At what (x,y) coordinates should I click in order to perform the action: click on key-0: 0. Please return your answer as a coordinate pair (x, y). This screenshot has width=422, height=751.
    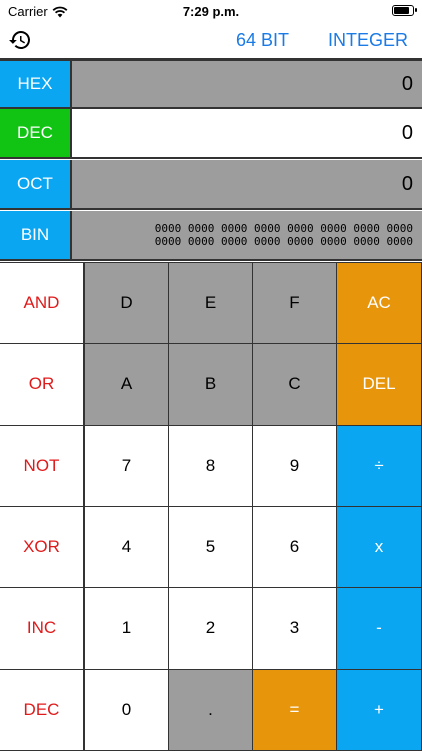
    Looking at the image, I should click on (127, 710).